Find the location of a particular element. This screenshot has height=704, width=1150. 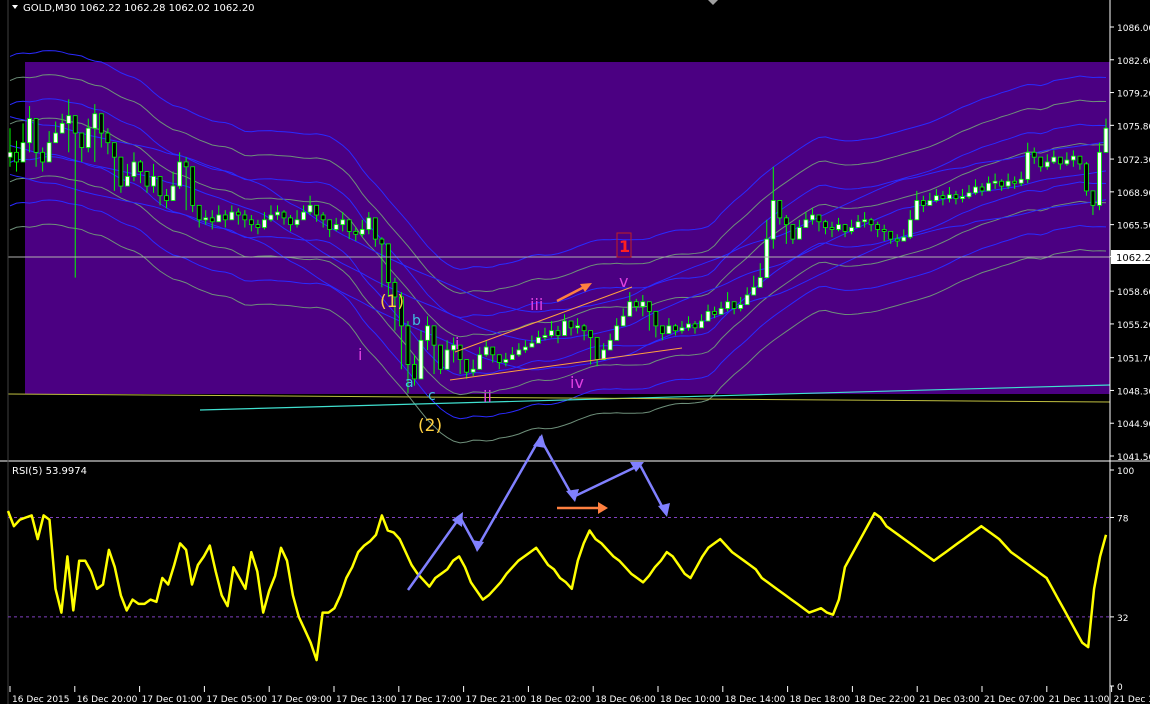

wave-label-b: b is located at coordinates (416, 321).